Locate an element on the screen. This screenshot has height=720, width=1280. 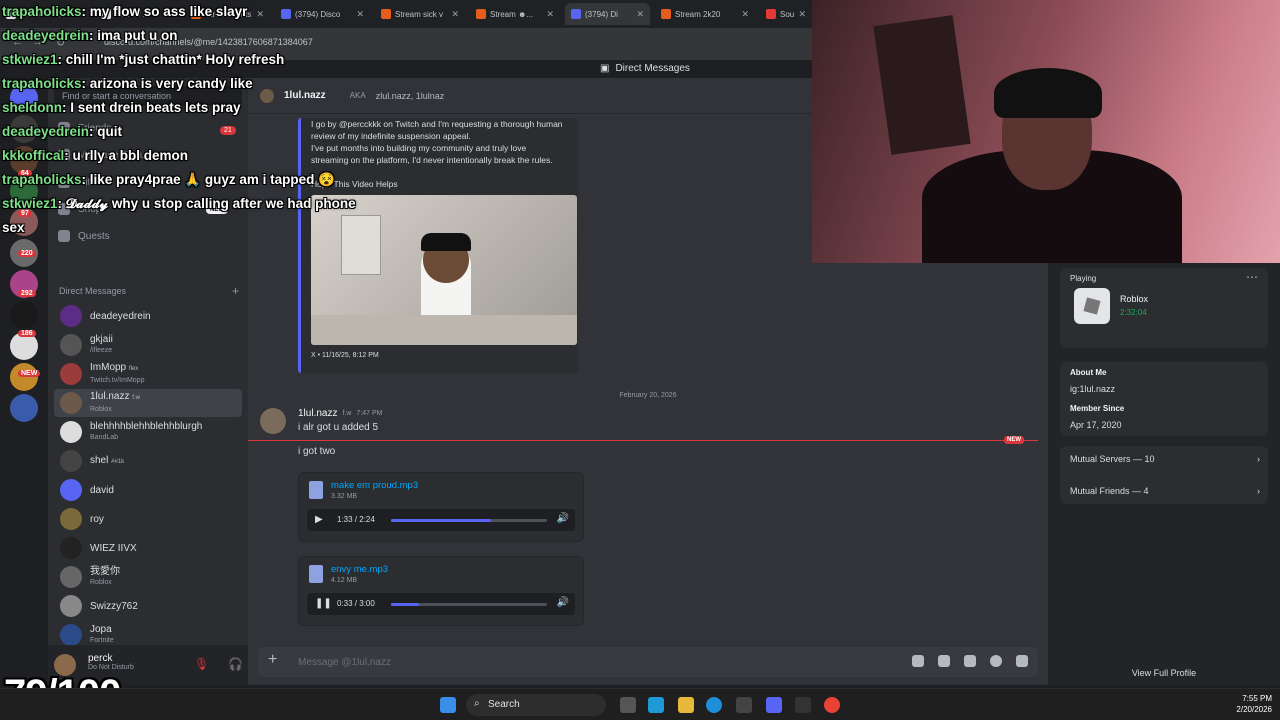
gift-icon is located at coordinates (918, 661).